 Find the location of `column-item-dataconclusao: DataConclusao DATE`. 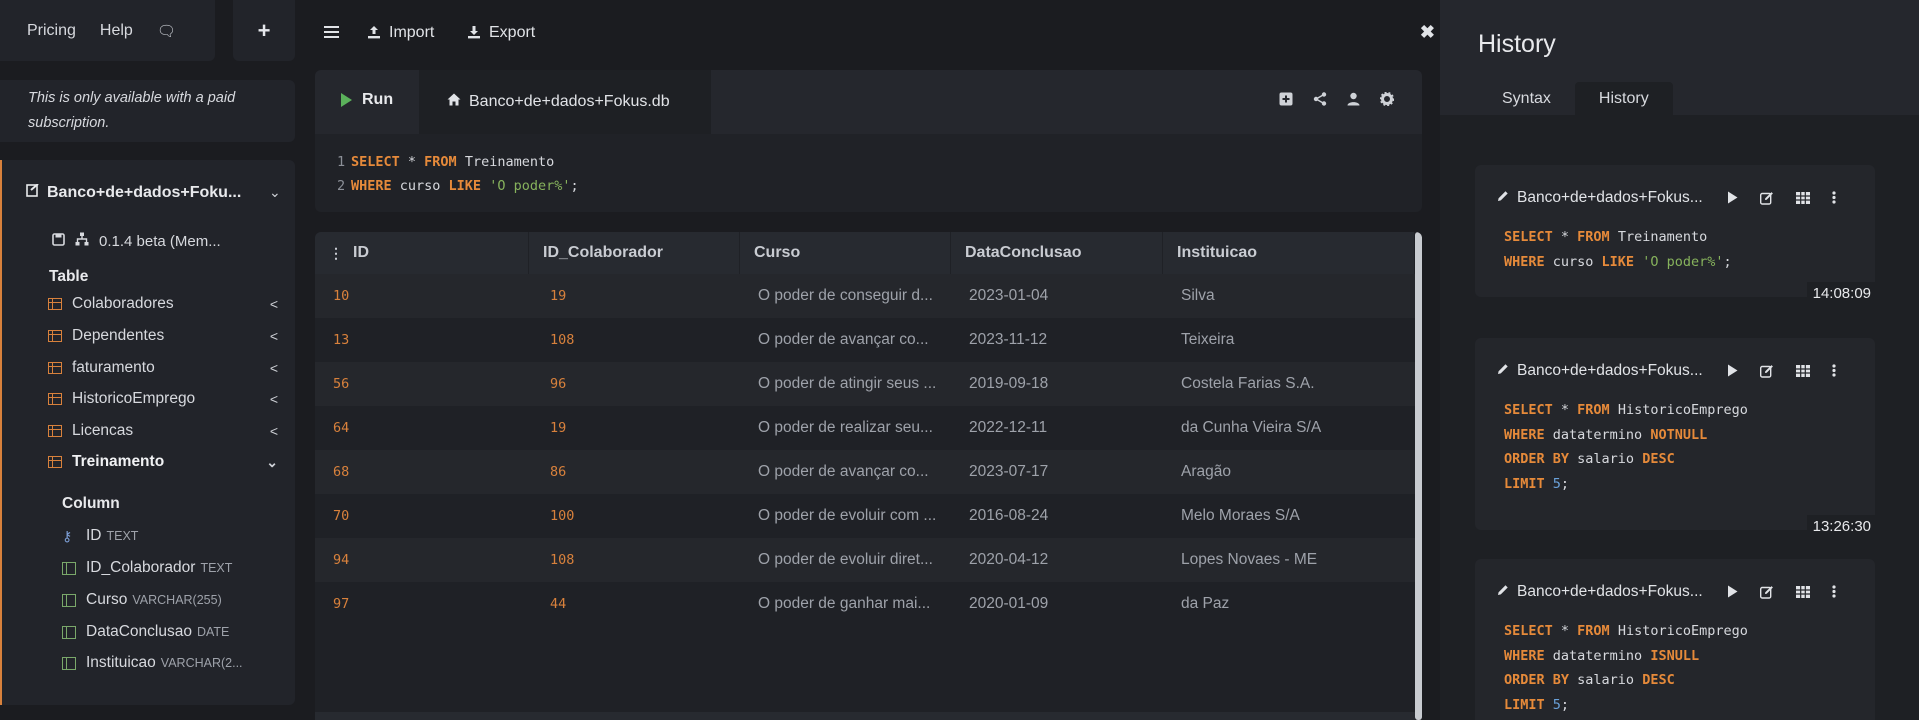

column-item-dataconclusao: DataConclusao DATE is located at coordinates (145, 632).